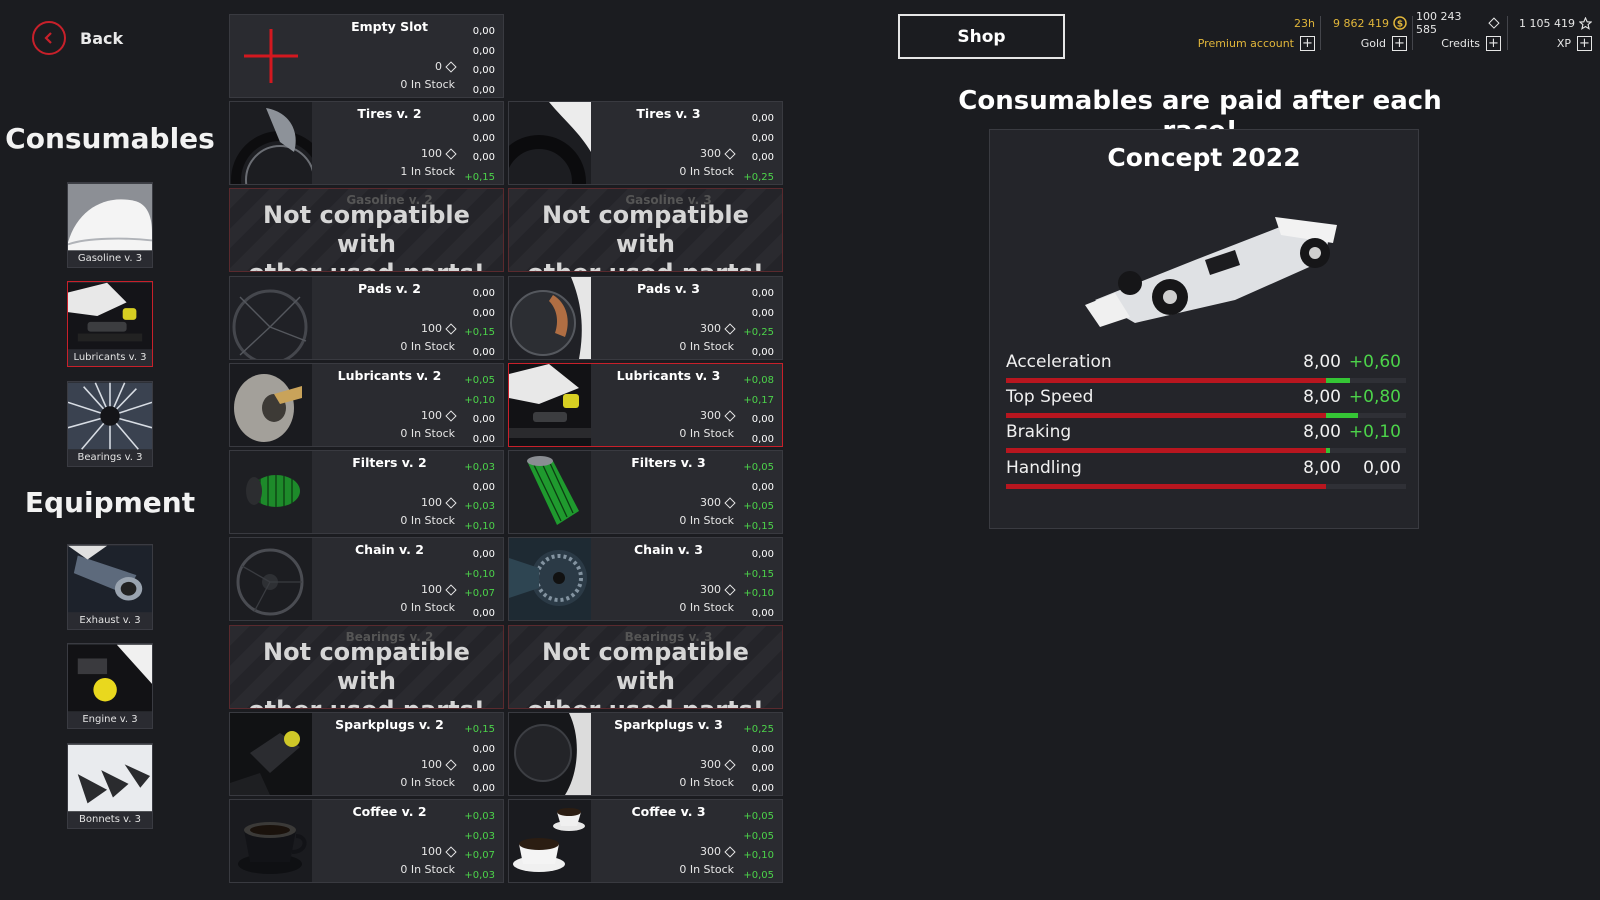 The height and width of the screenshot is (900, 1600). I want to click on xp-label: XP, so click(1563, 43).